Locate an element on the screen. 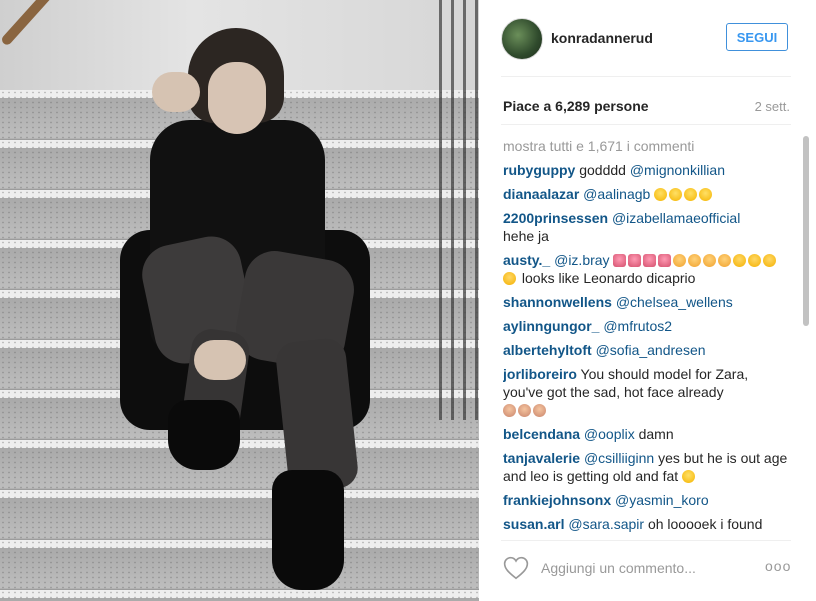  comment-item: belcendana @ooplix damn is located at coordinates (646, 434).